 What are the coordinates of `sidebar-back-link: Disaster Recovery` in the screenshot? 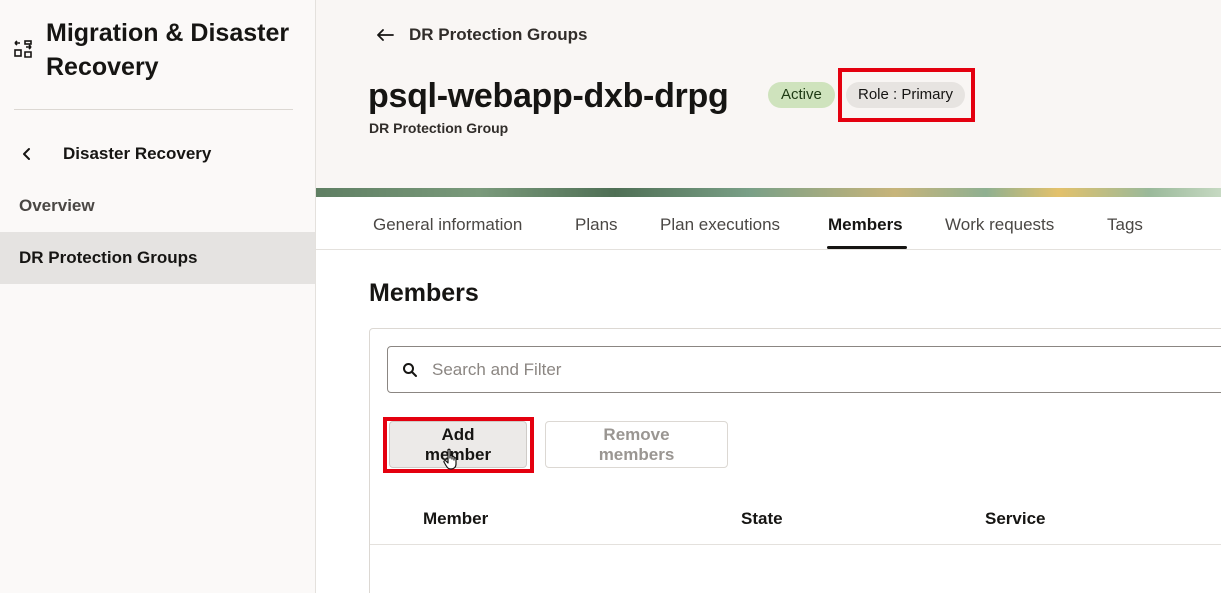 It's located at (115, 154).